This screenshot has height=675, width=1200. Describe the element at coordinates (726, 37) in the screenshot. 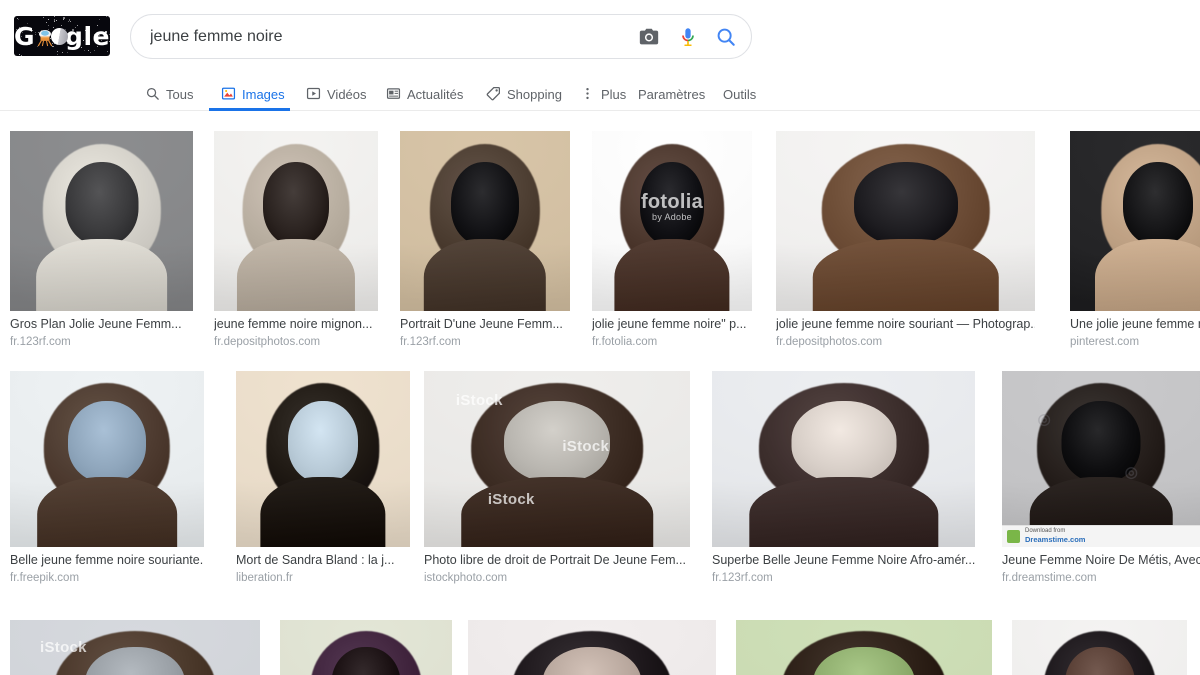

I see `search-submit-icon` at that location.